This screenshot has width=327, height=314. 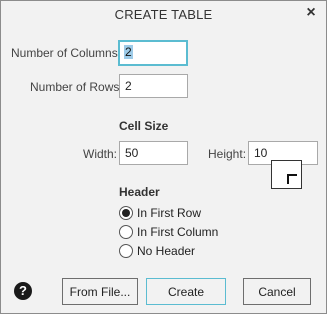 I want to click on columns-label: Number of Columns:, so click(x=66, y=53).